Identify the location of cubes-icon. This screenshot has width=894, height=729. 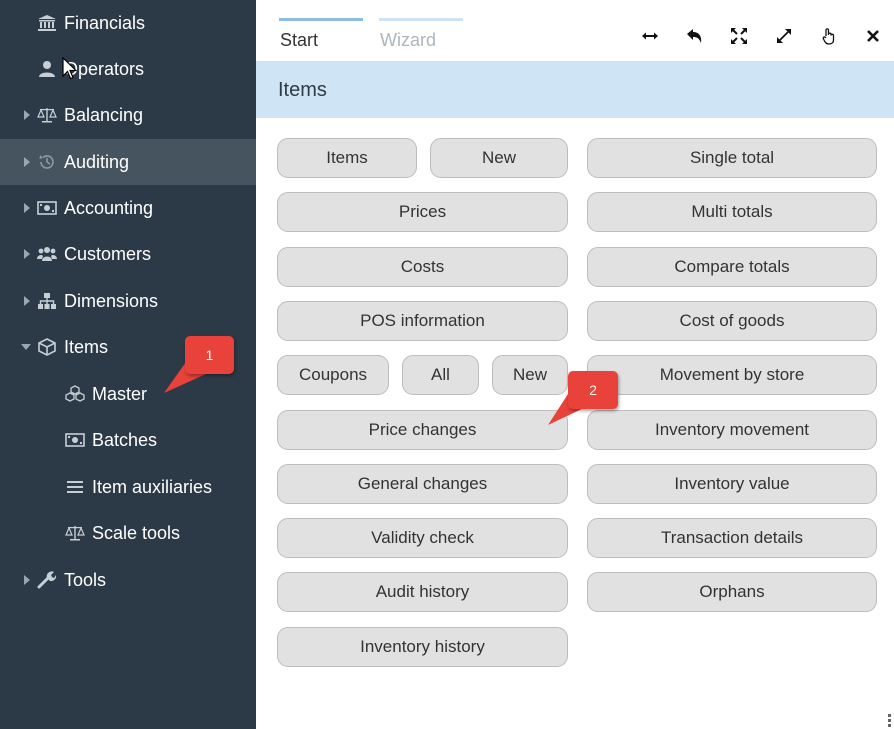
(75, 394).